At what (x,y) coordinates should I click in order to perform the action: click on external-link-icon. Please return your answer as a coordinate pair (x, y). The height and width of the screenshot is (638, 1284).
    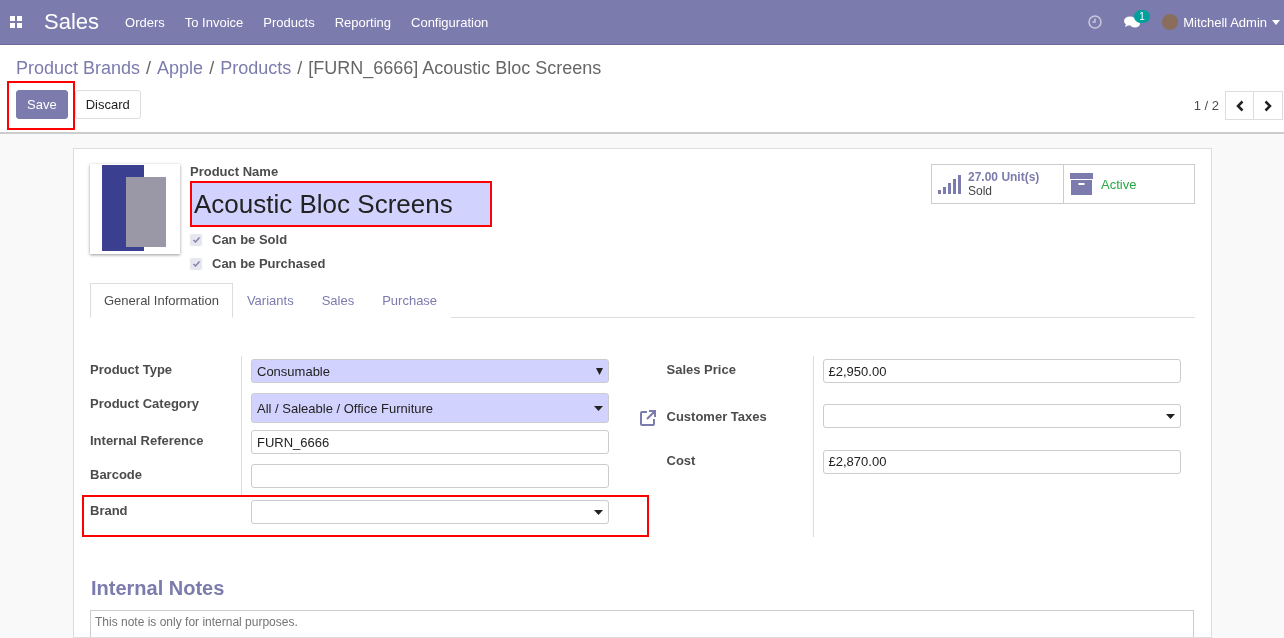
    Looking at the image, I should click on (647, 418).